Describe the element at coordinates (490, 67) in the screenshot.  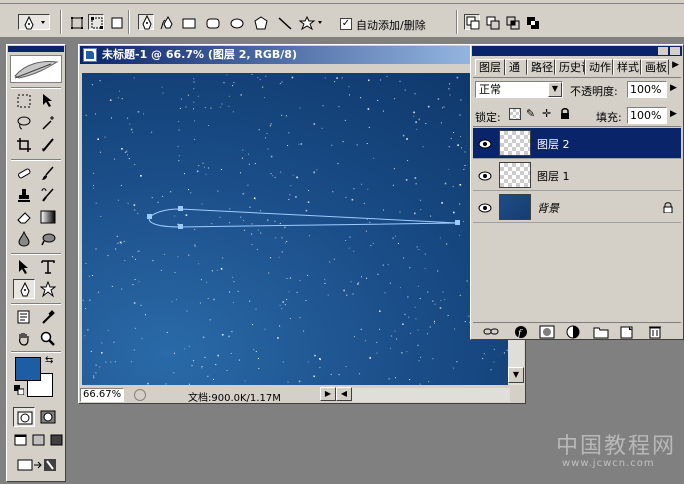
I see `panel-tab: 图层` at that location.